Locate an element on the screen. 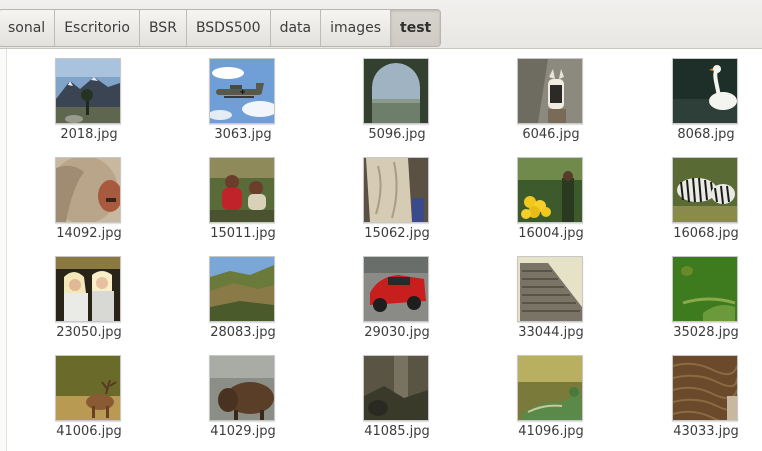 The width and height of the screenshot is (762, 451). file-item: 33044.jpg is located at coordinates (551, 294).